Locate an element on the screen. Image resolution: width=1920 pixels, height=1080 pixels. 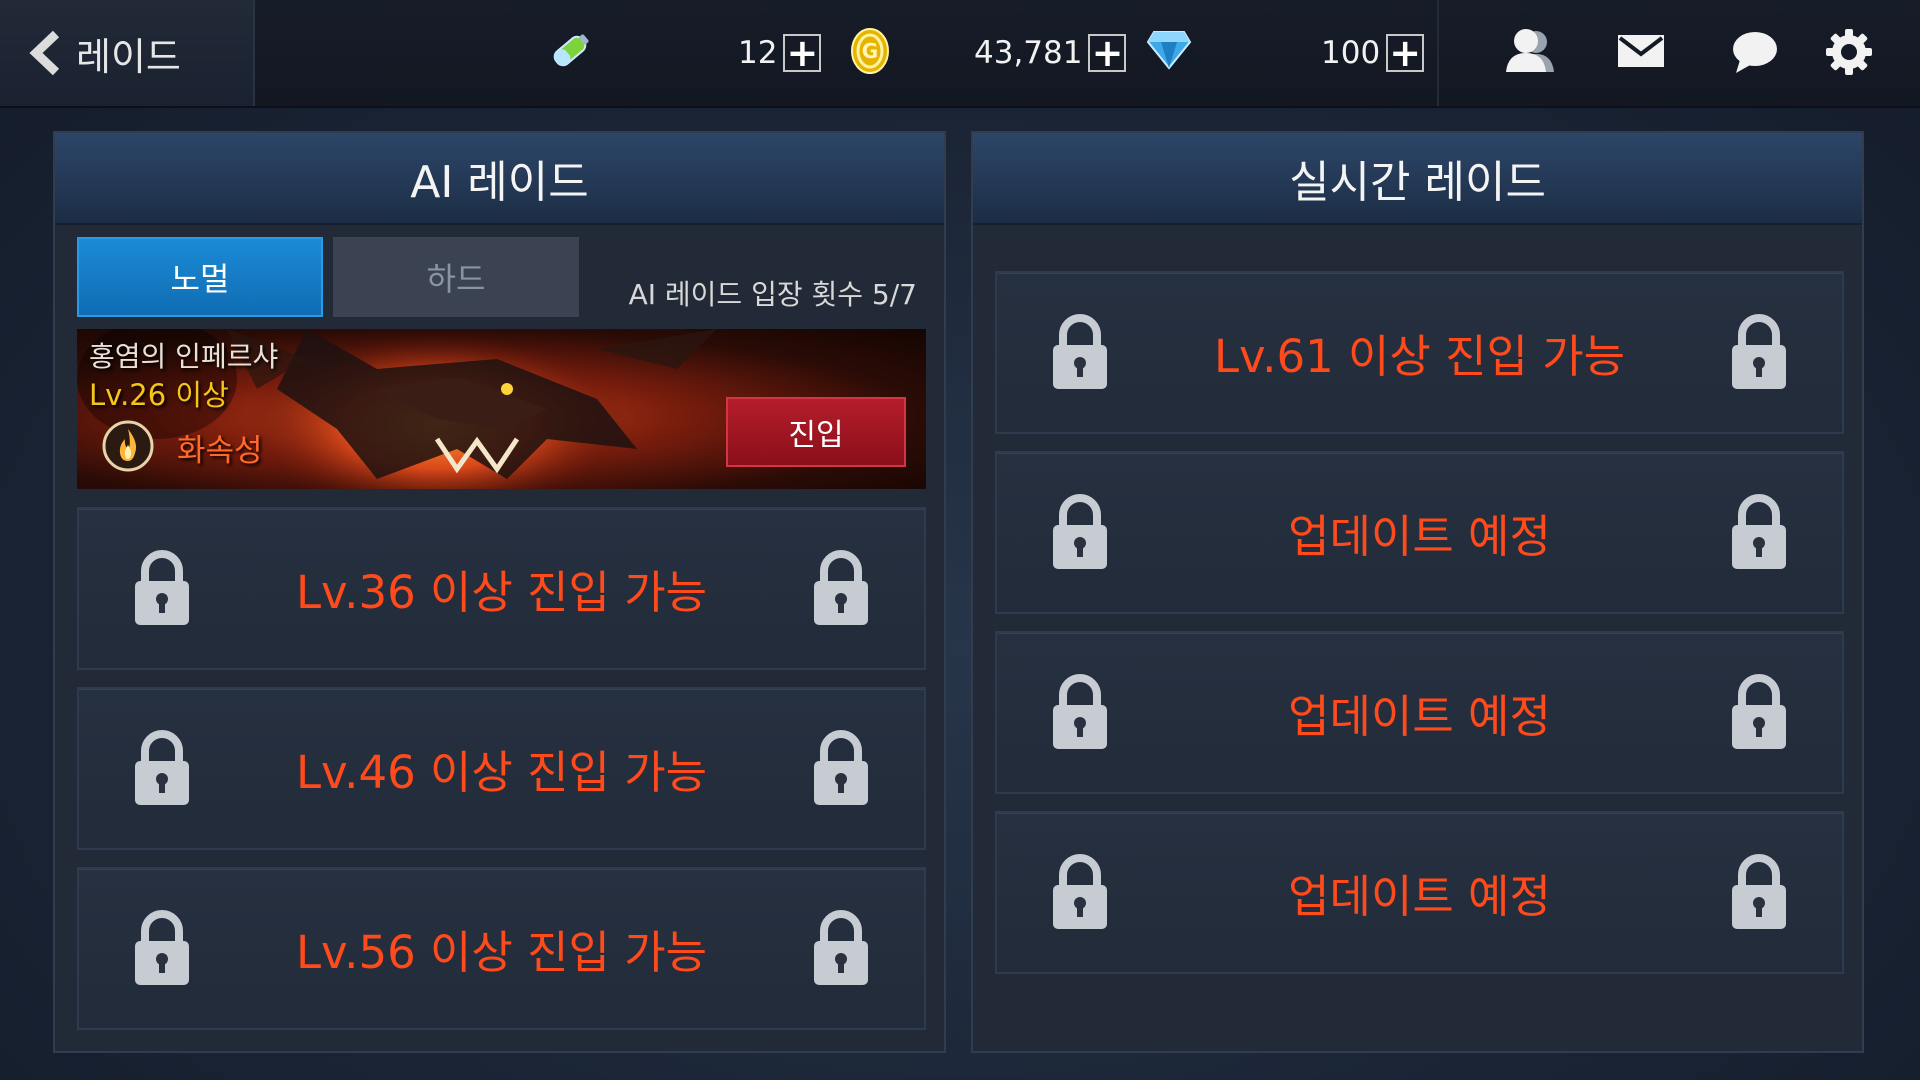
boss-name: 홍염의 인페르샤 is located at coordinates (184, 356).